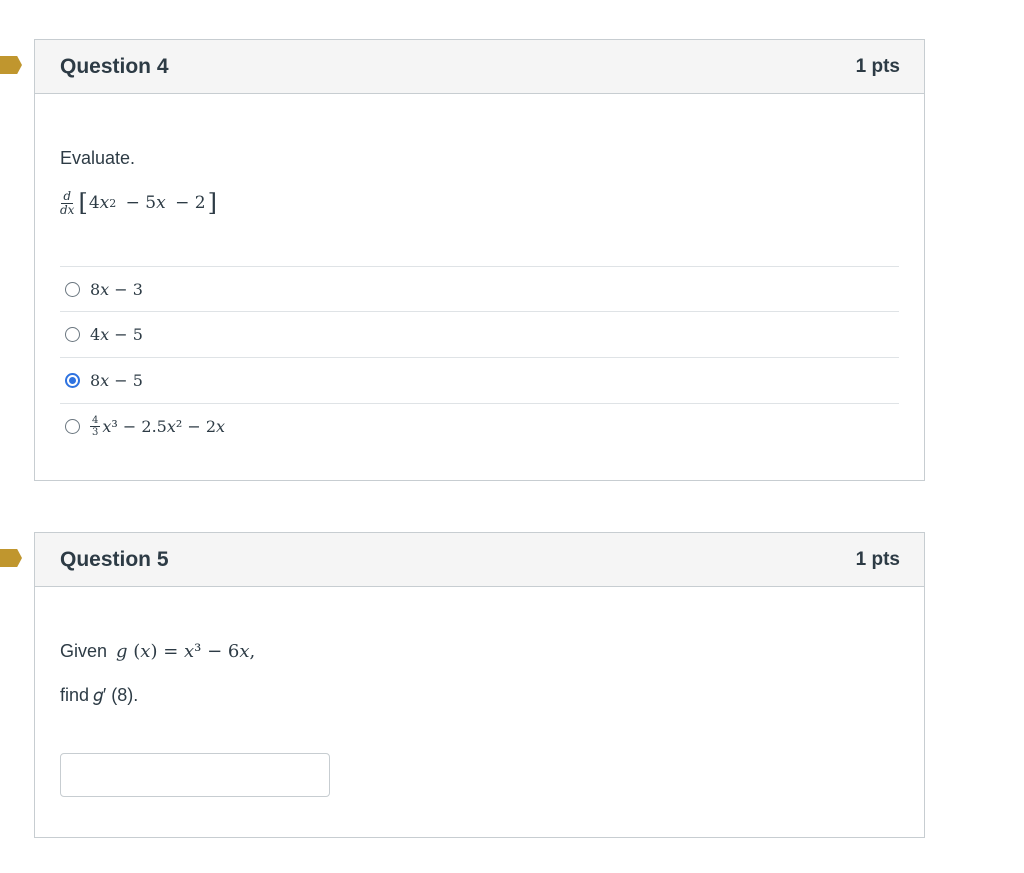 Image resolution: width=1024 pixels, height=873 pixels. I want to click on expr-term-a: 4, so click(94, 203).